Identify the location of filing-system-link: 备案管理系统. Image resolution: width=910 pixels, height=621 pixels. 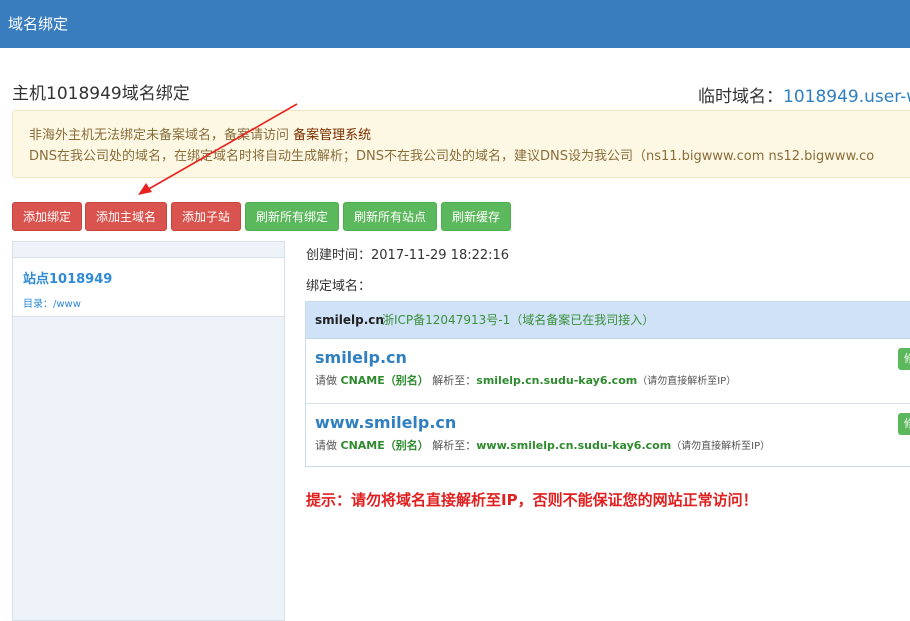
(332, 135).